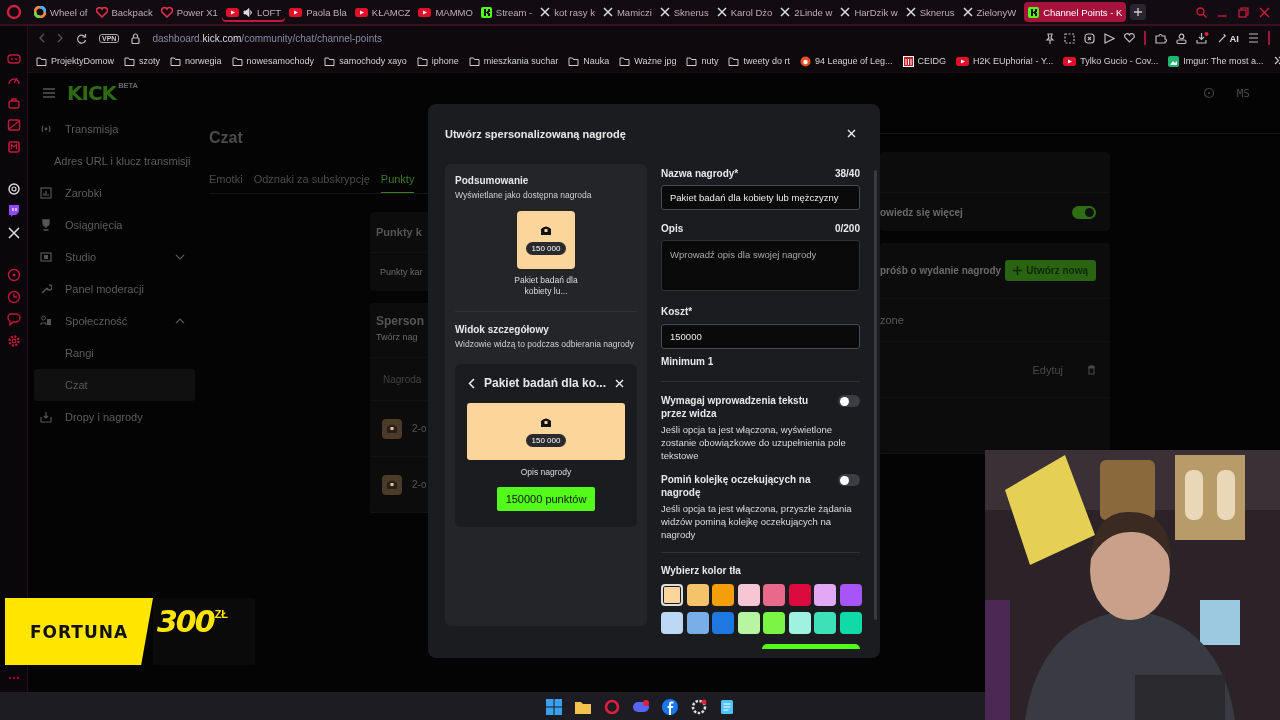 This screenshot has width=1280, height=720. What do you see at coordinates (60, 38) in the screenshot?
I see `forward-icon` at bounding box center [60, 38].